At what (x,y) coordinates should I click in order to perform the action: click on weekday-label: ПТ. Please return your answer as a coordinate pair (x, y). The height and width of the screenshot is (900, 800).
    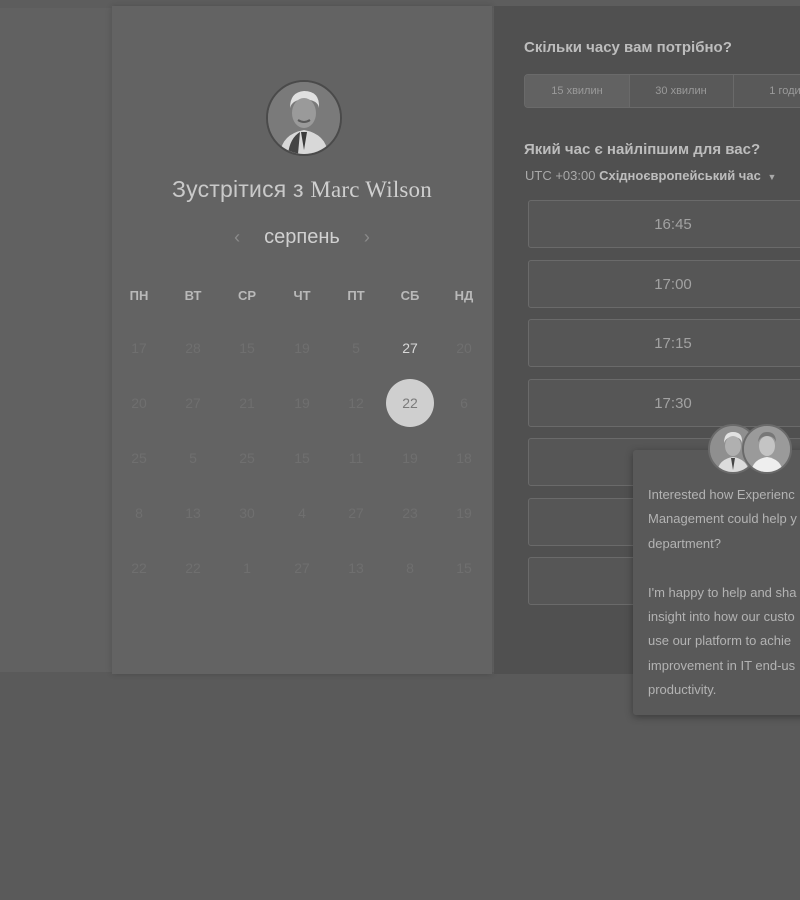
    Looking at the image, I should click on (356, 295).